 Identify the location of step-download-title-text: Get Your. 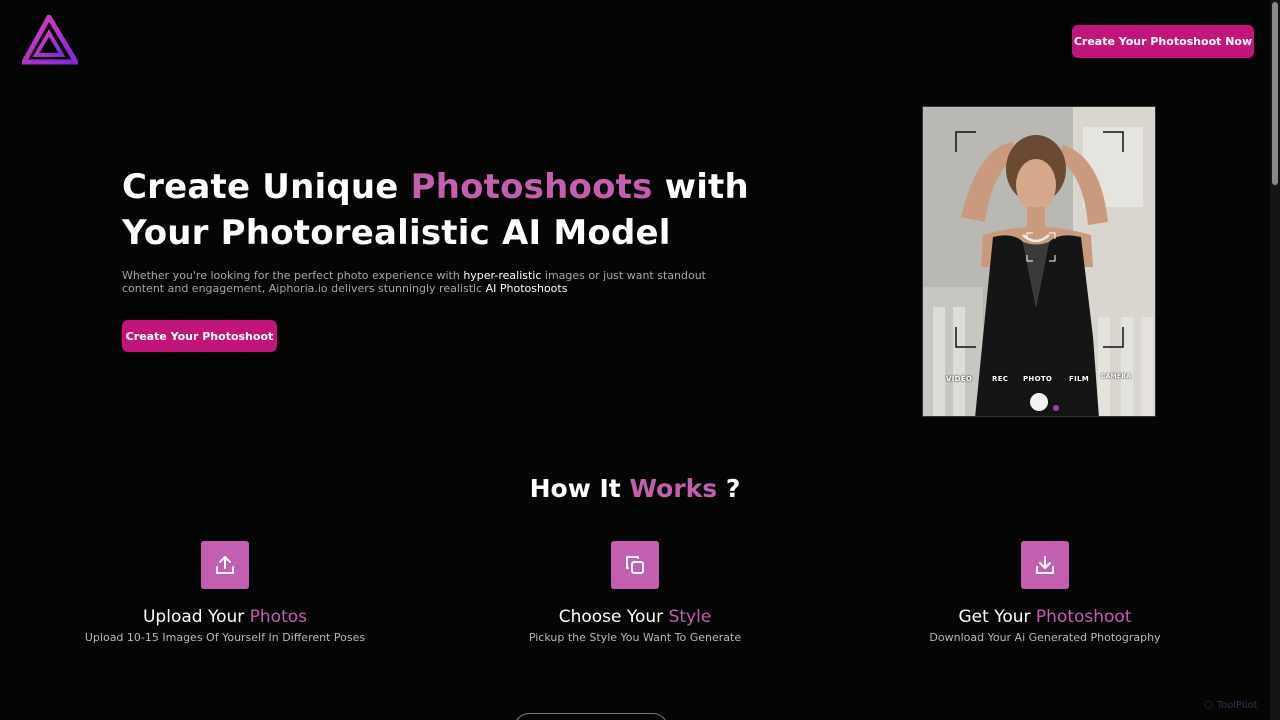
(997, 617).